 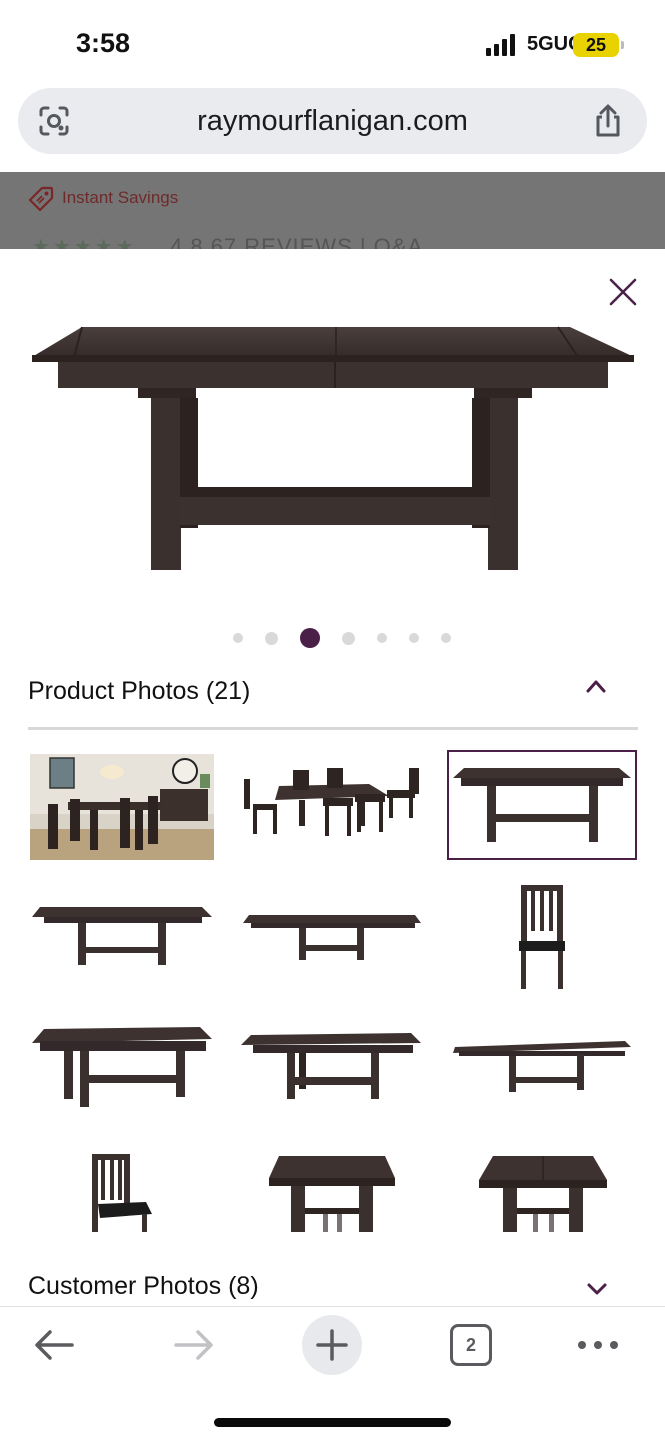 I want to click on thumbnail-chair-angled, so click(x=122, y=1194).